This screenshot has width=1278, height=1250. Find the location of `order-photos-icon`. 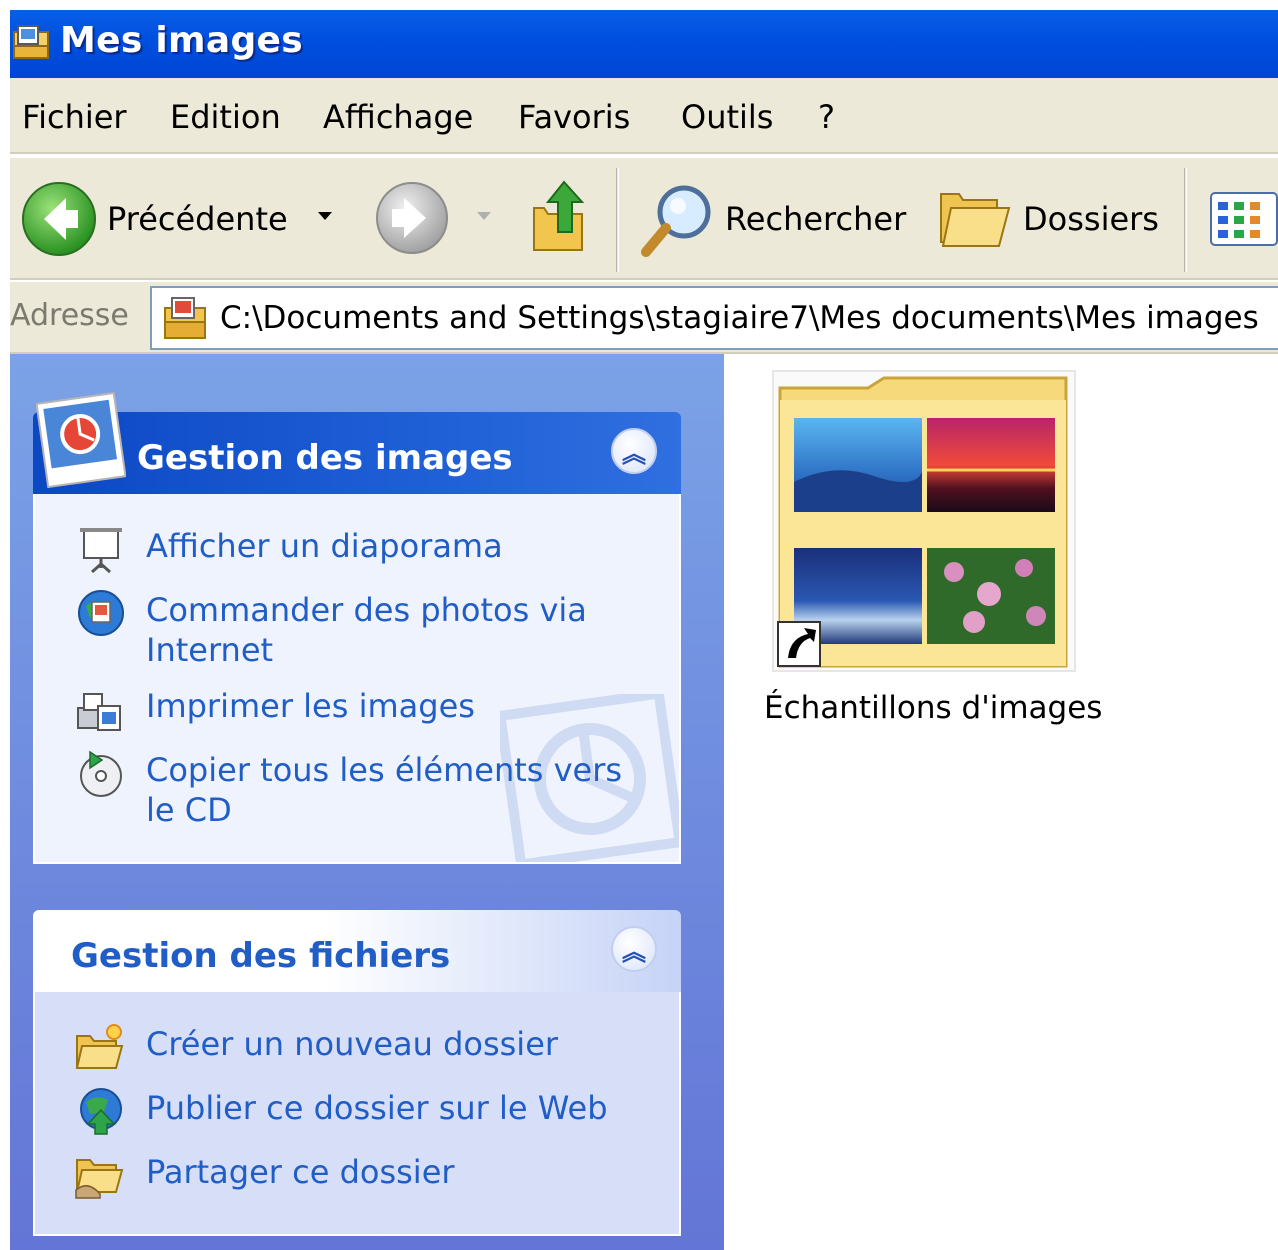

order-photos-icon is located at coordinates (101, 613).